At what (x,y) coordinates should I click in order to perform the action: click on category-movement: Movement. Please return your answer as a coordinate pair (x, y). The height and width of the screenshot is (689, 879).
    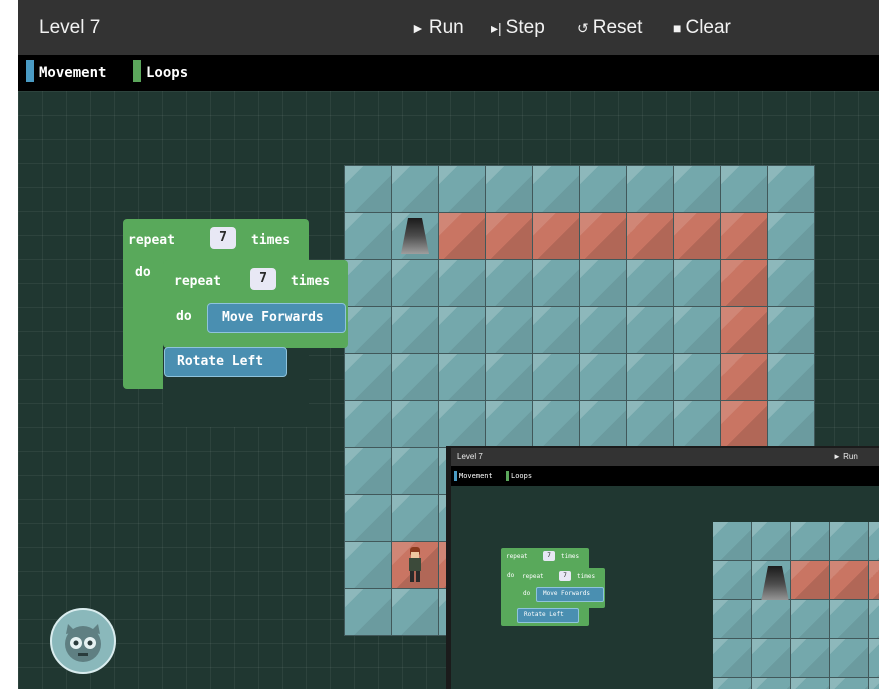
    Looking at the image, I should click on (66, 71).